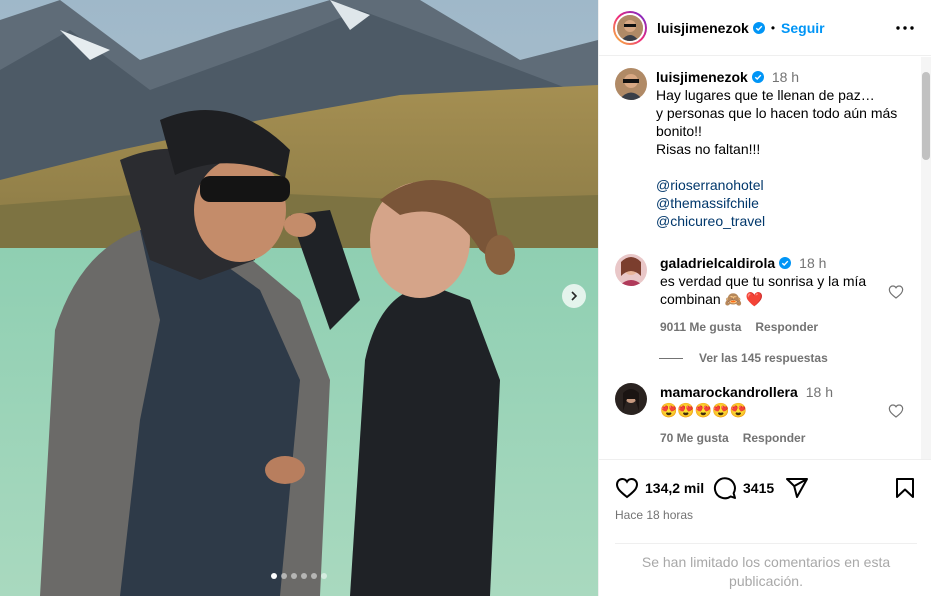 Image resolution: width=931 pixels, height=596 pixels. Describe the element at coordinates (905, 28) in the screenshot. I see `more-options-icon` at that location.